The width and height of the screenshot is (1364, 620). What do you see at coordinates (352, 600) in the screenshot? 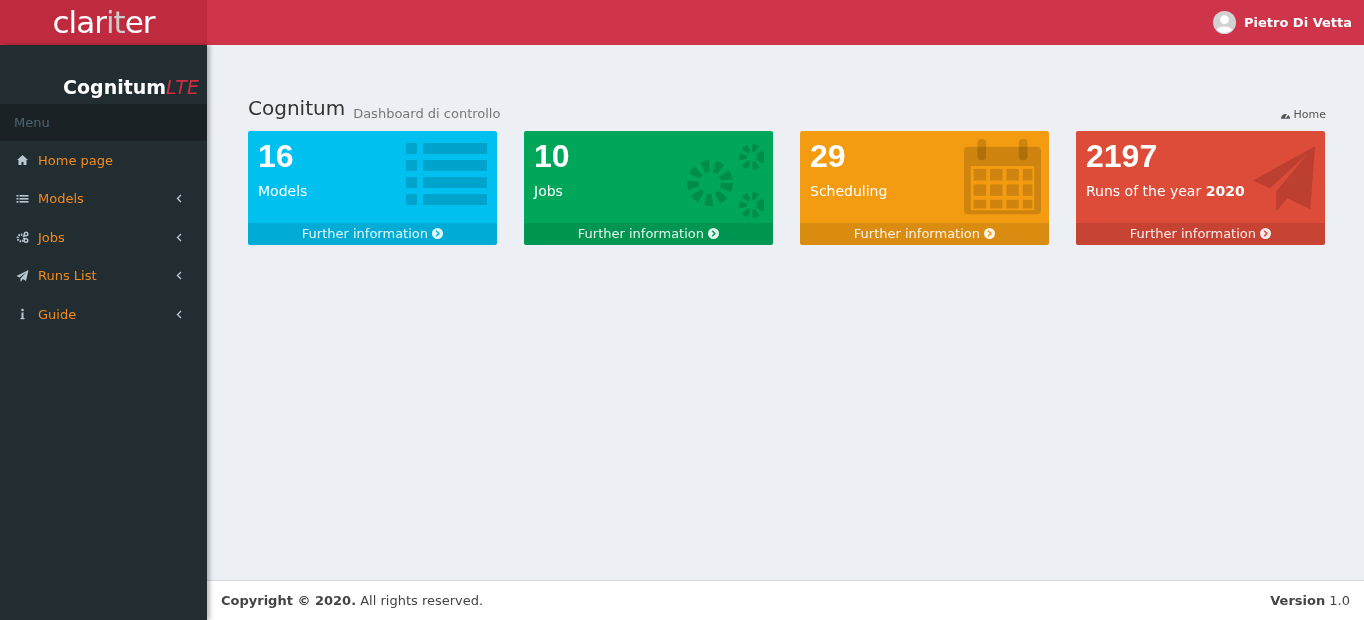
I see `copyright-text: Copyright © 2020. All rights reserved.` at bounding box center [352, 600].